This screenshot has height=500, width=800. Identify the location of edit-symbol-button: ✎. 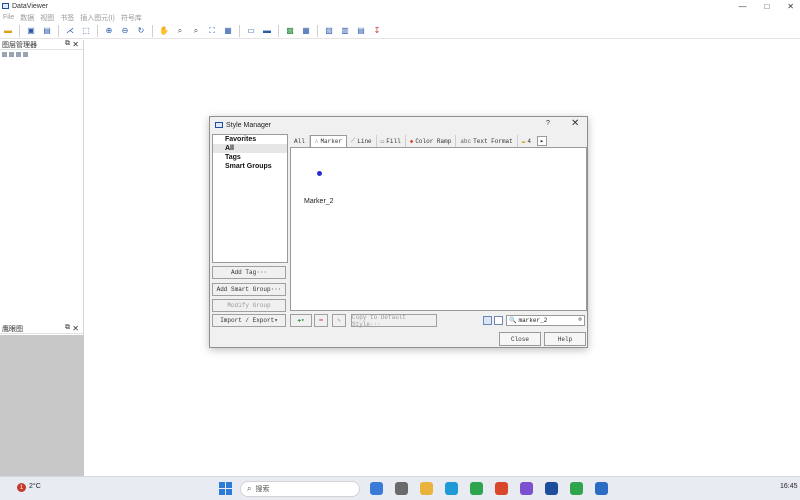
(339, 320).